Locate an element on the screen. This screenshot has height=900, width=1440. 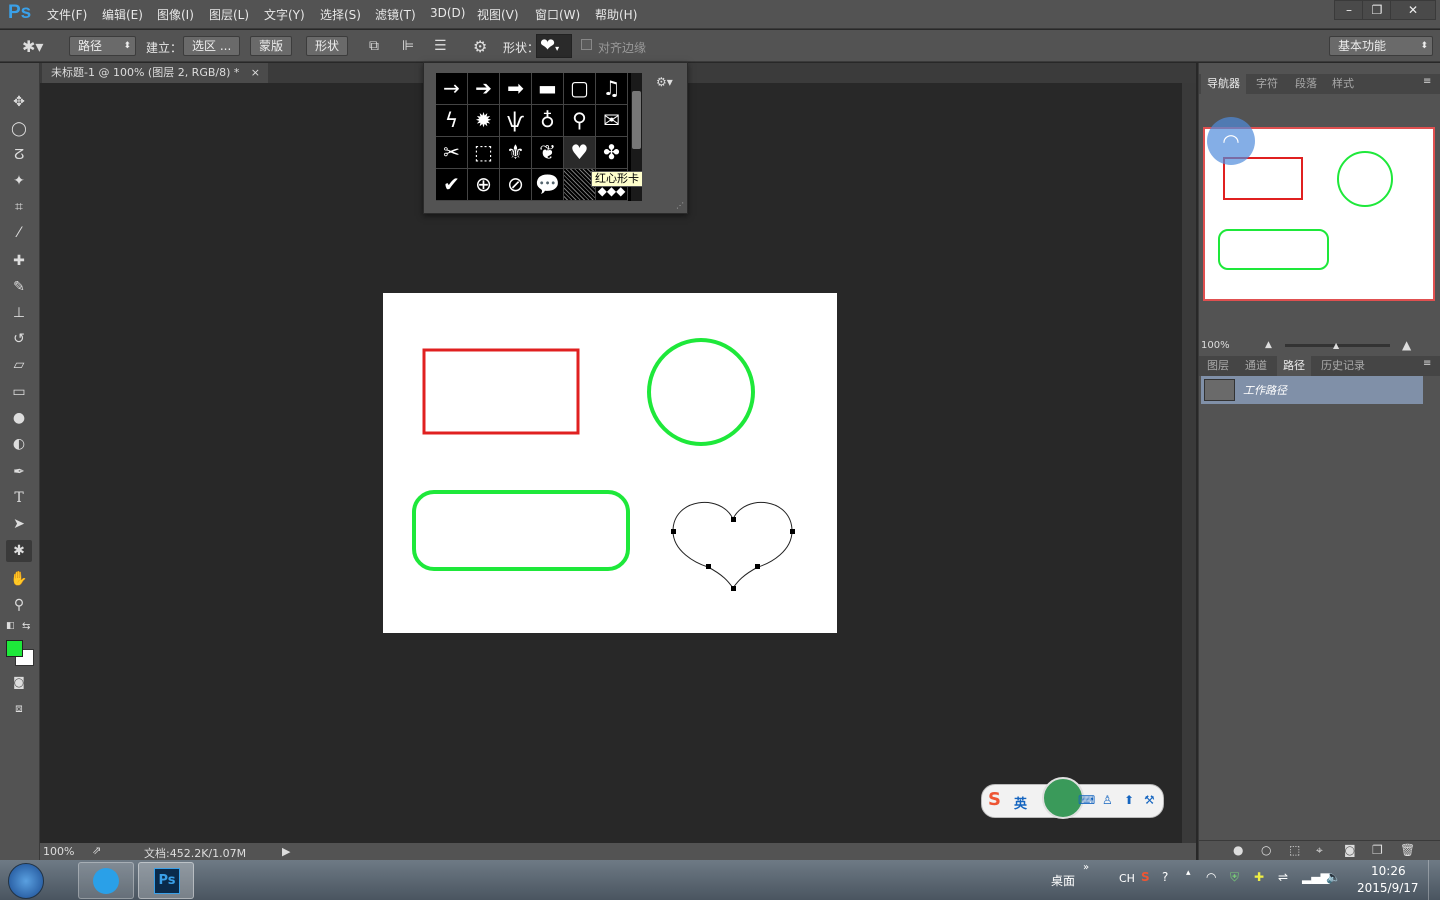
navigator-zoom: 100% is located at coordinates (1215, 345).